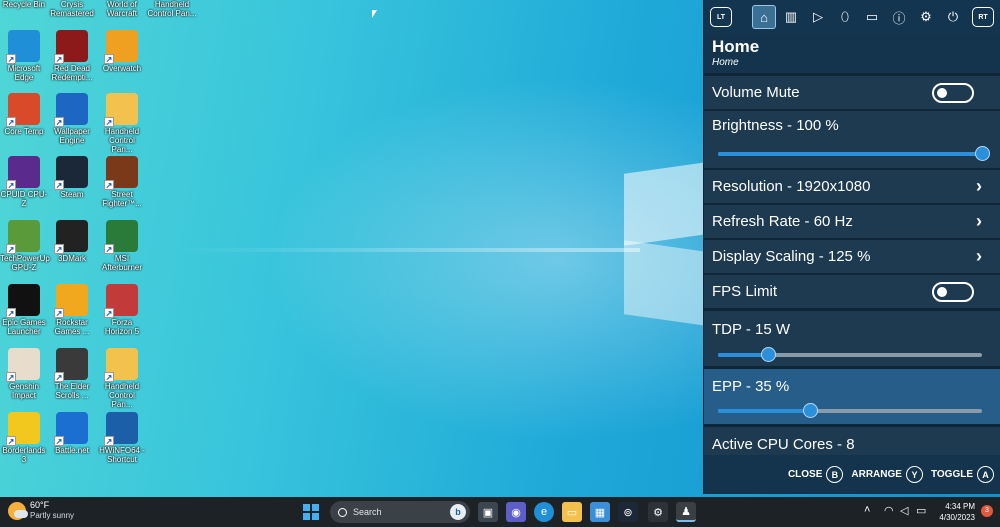  I want to click on settings-tab-icon: ⚙, so click(926, 17).